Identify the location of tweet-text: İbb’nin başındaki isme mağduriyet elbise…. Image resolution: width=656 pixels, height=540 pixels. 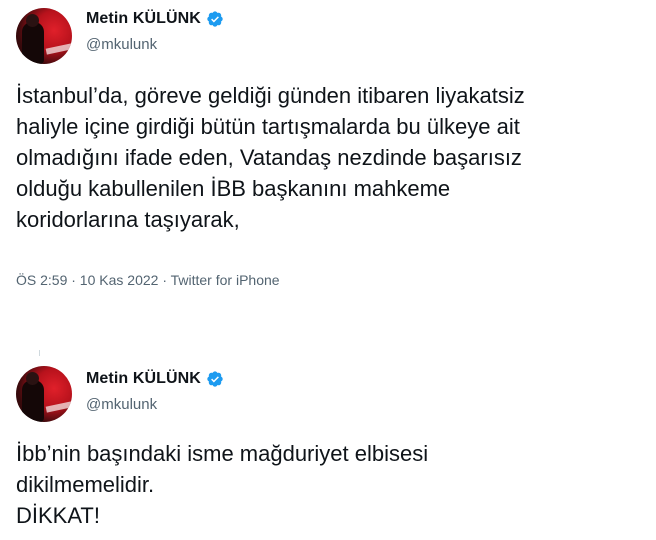
(222, 484).